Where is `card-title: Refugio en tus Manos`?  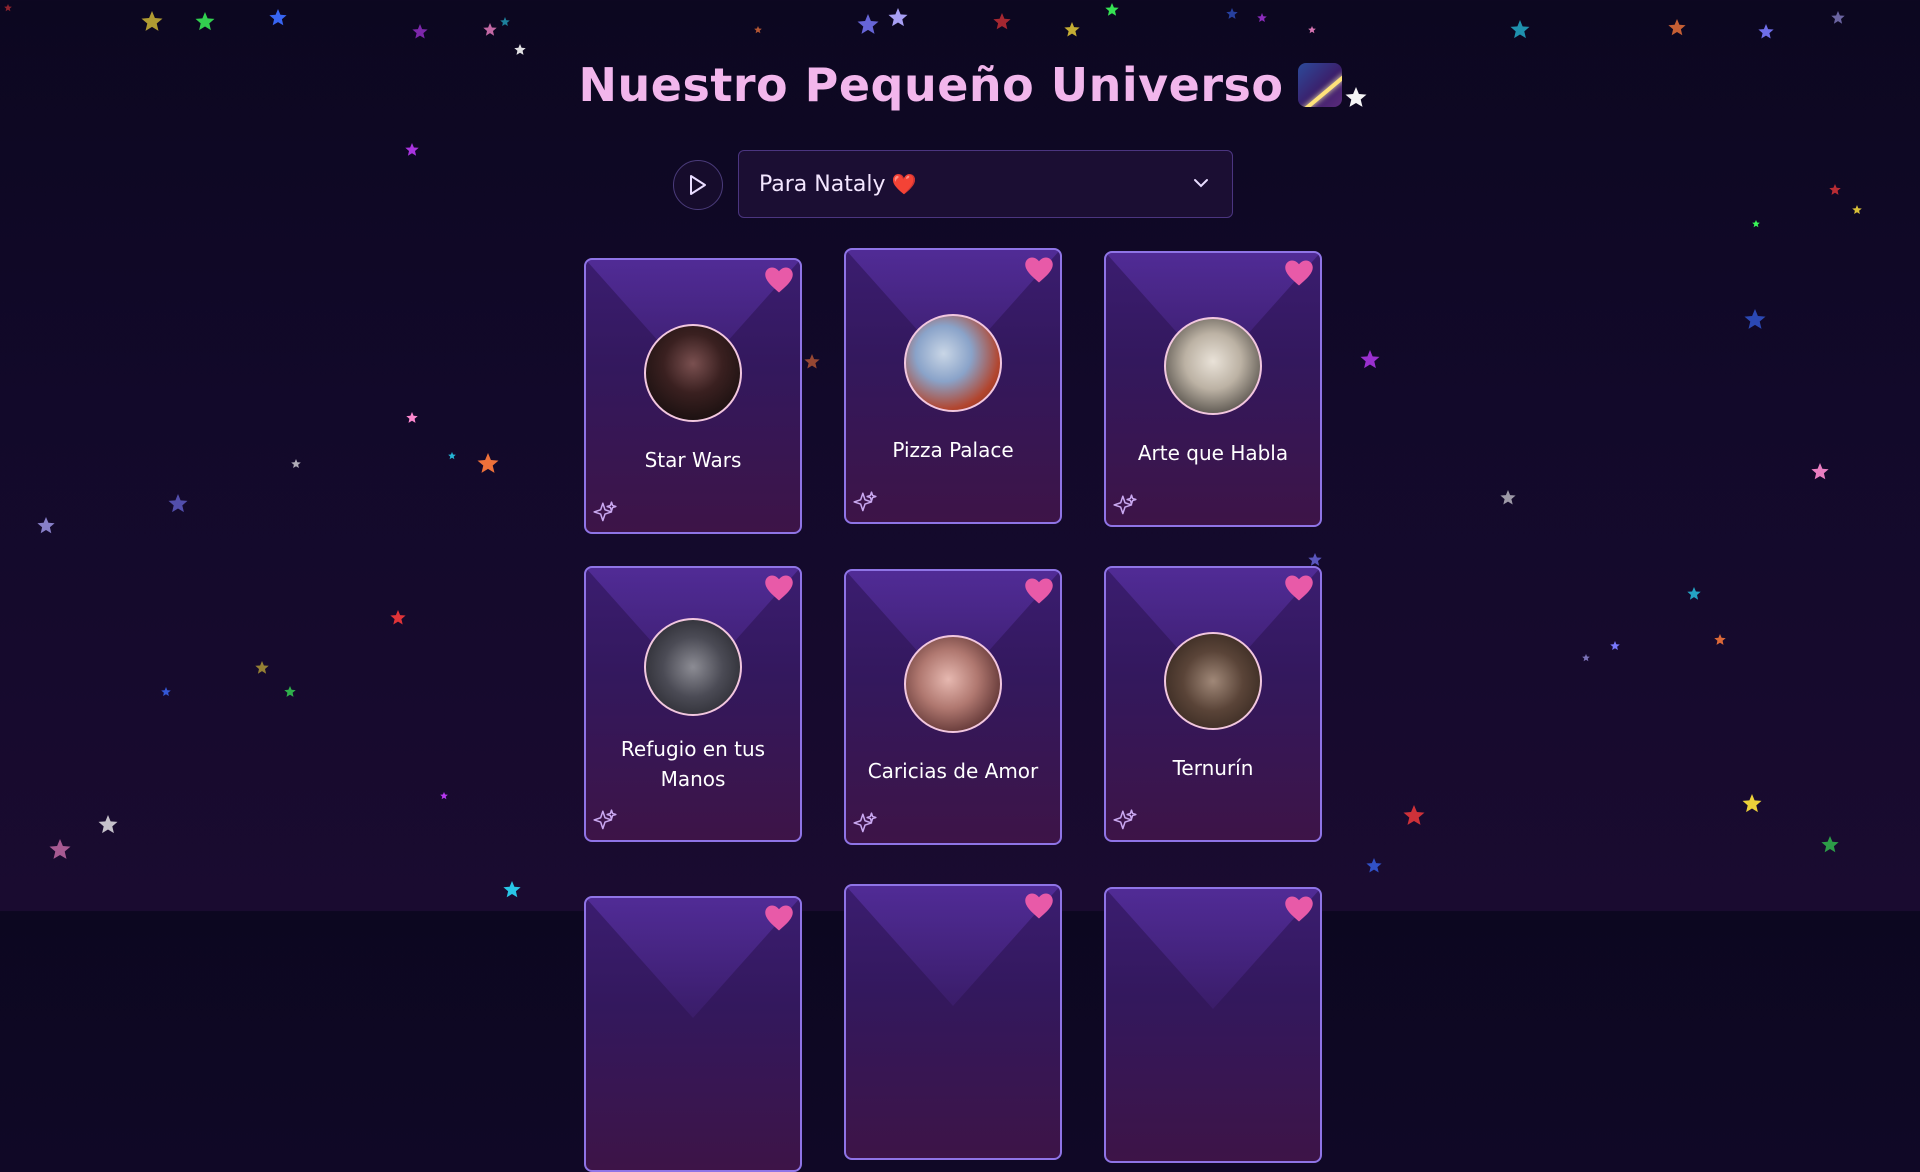
card-title: Refugio en tus Manos is located at coordinates (693, 764).